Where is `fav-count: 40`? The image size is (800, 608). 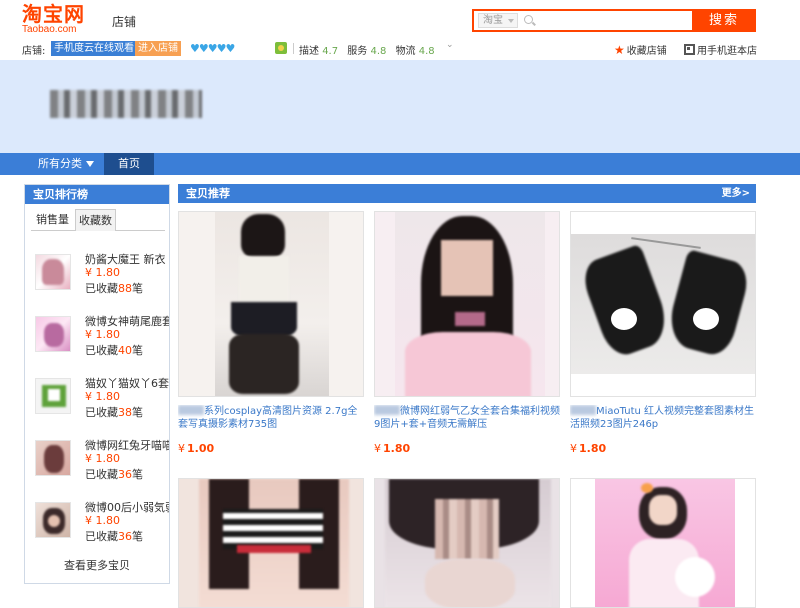 fav-count: 40 is located at coordinates (125, 350).